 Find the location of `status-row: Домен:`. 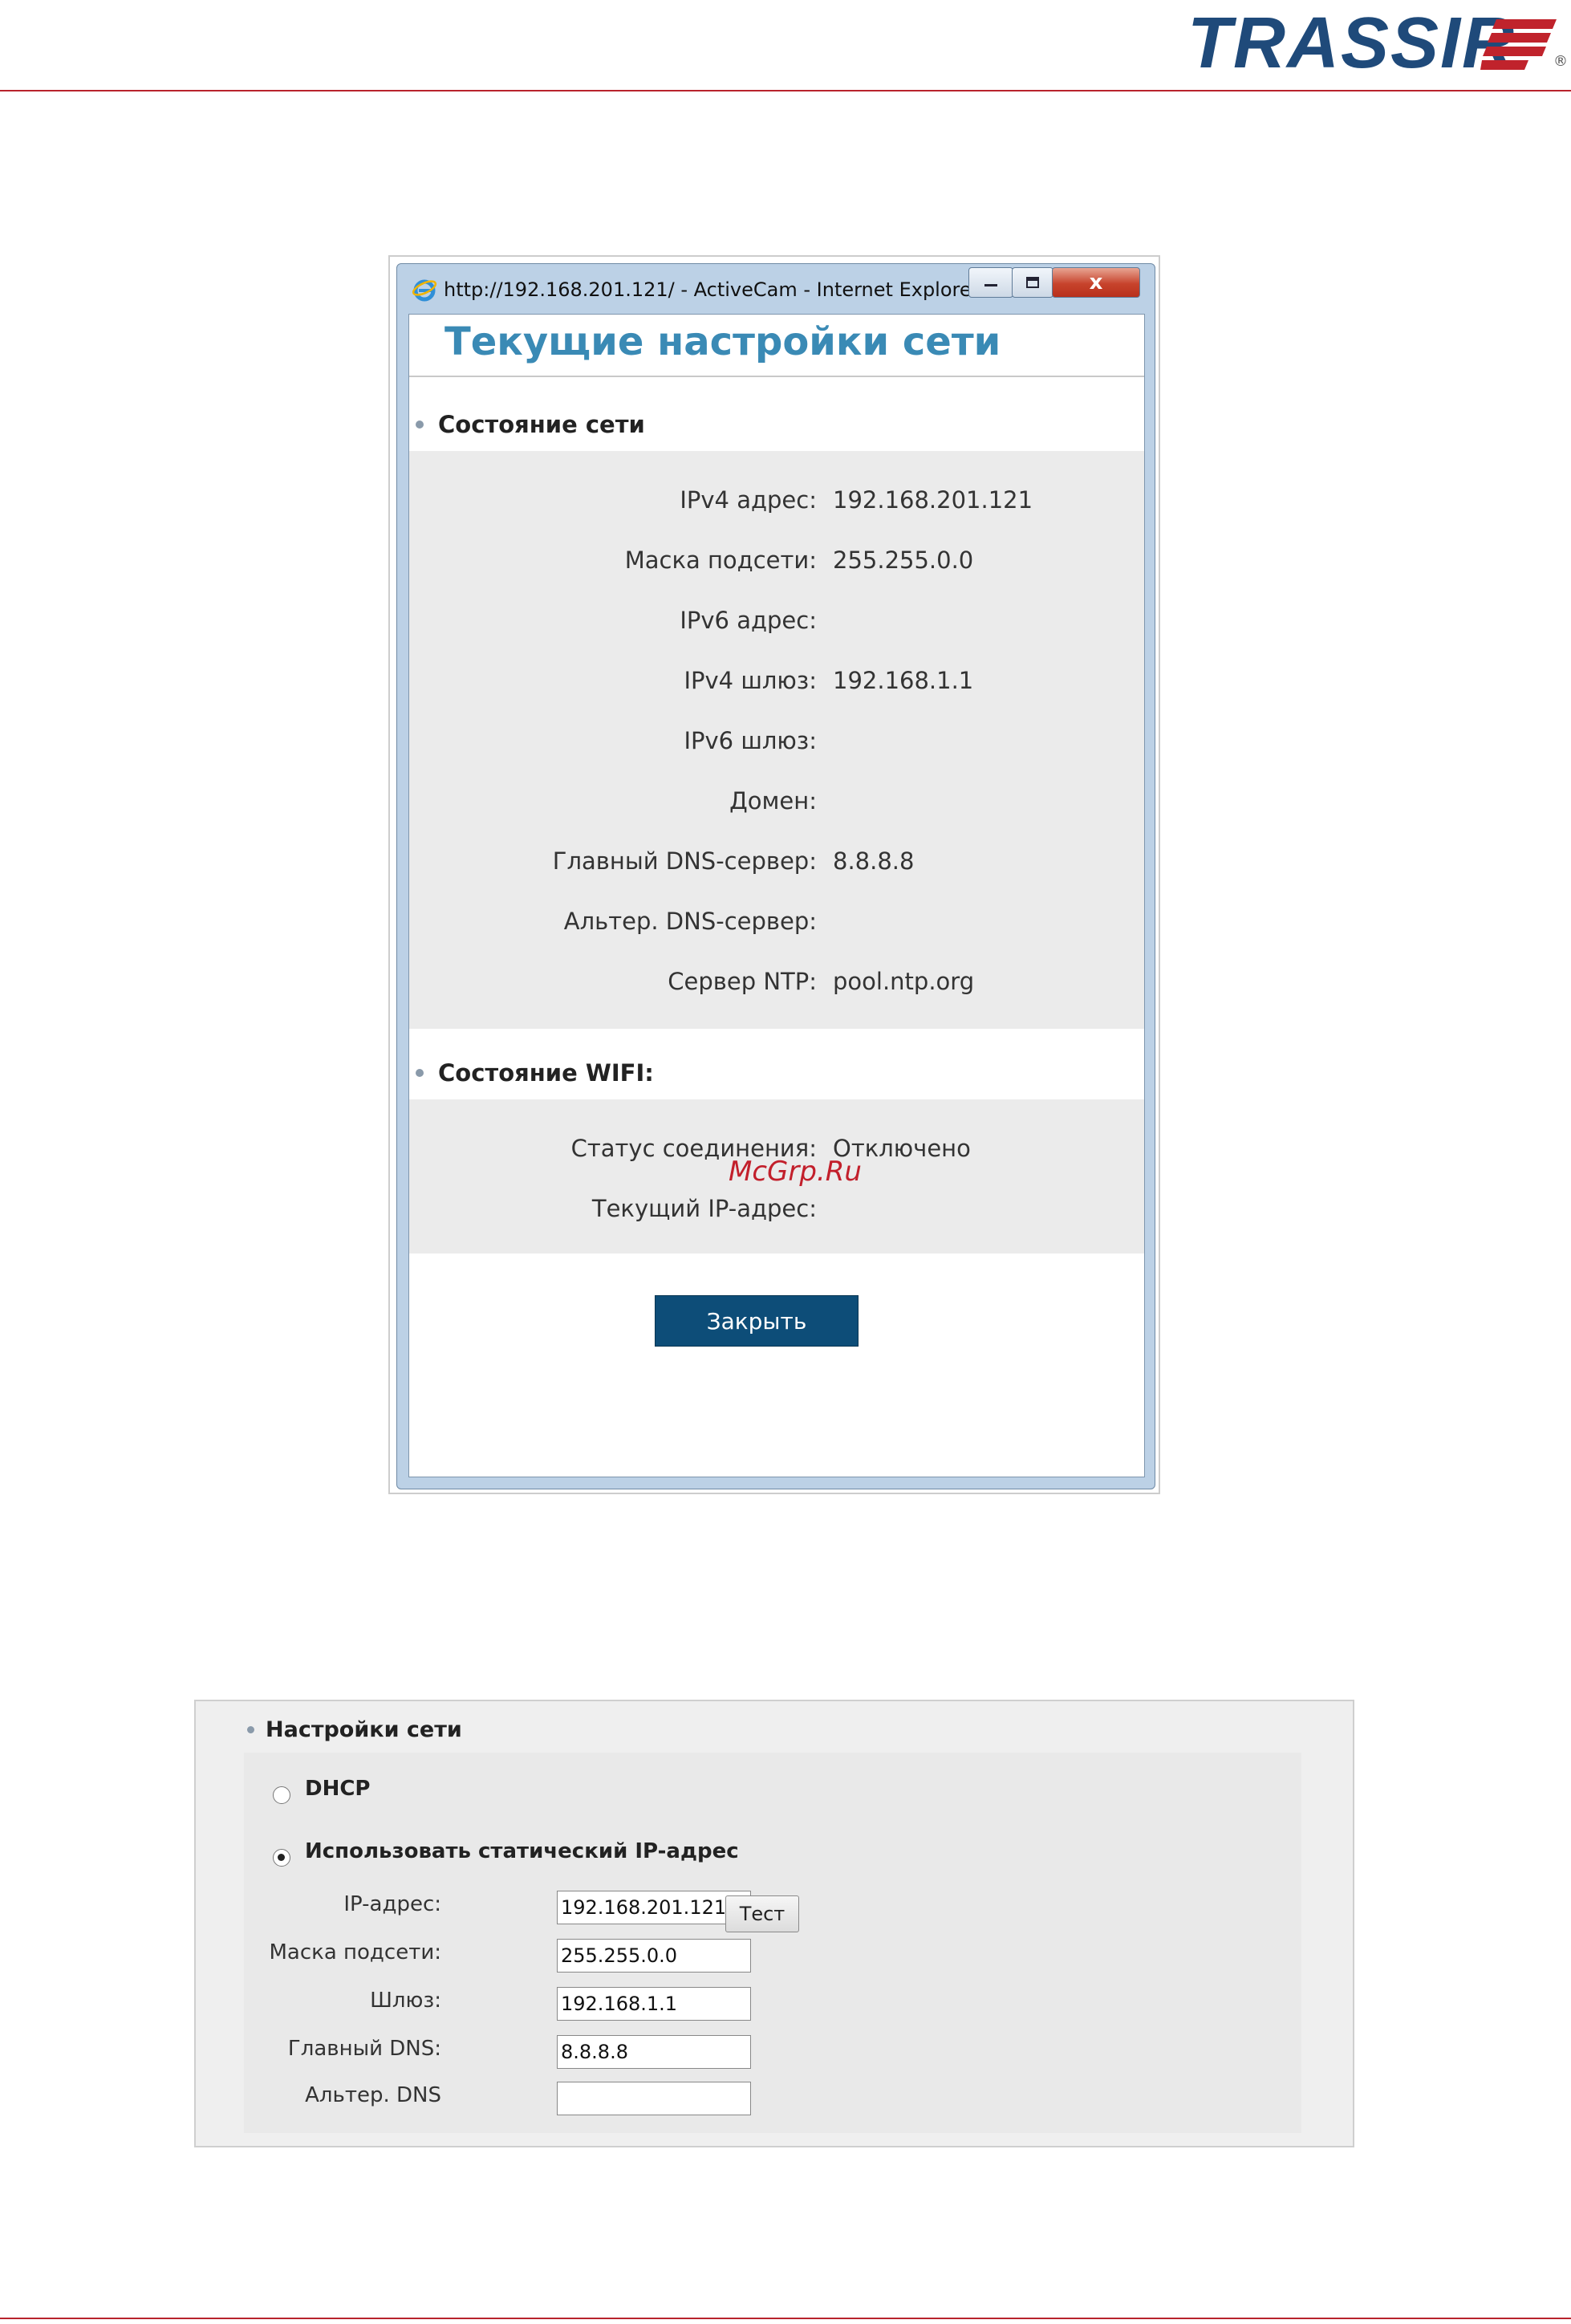

status-row: Домен: is located at coordinates (776, 803).